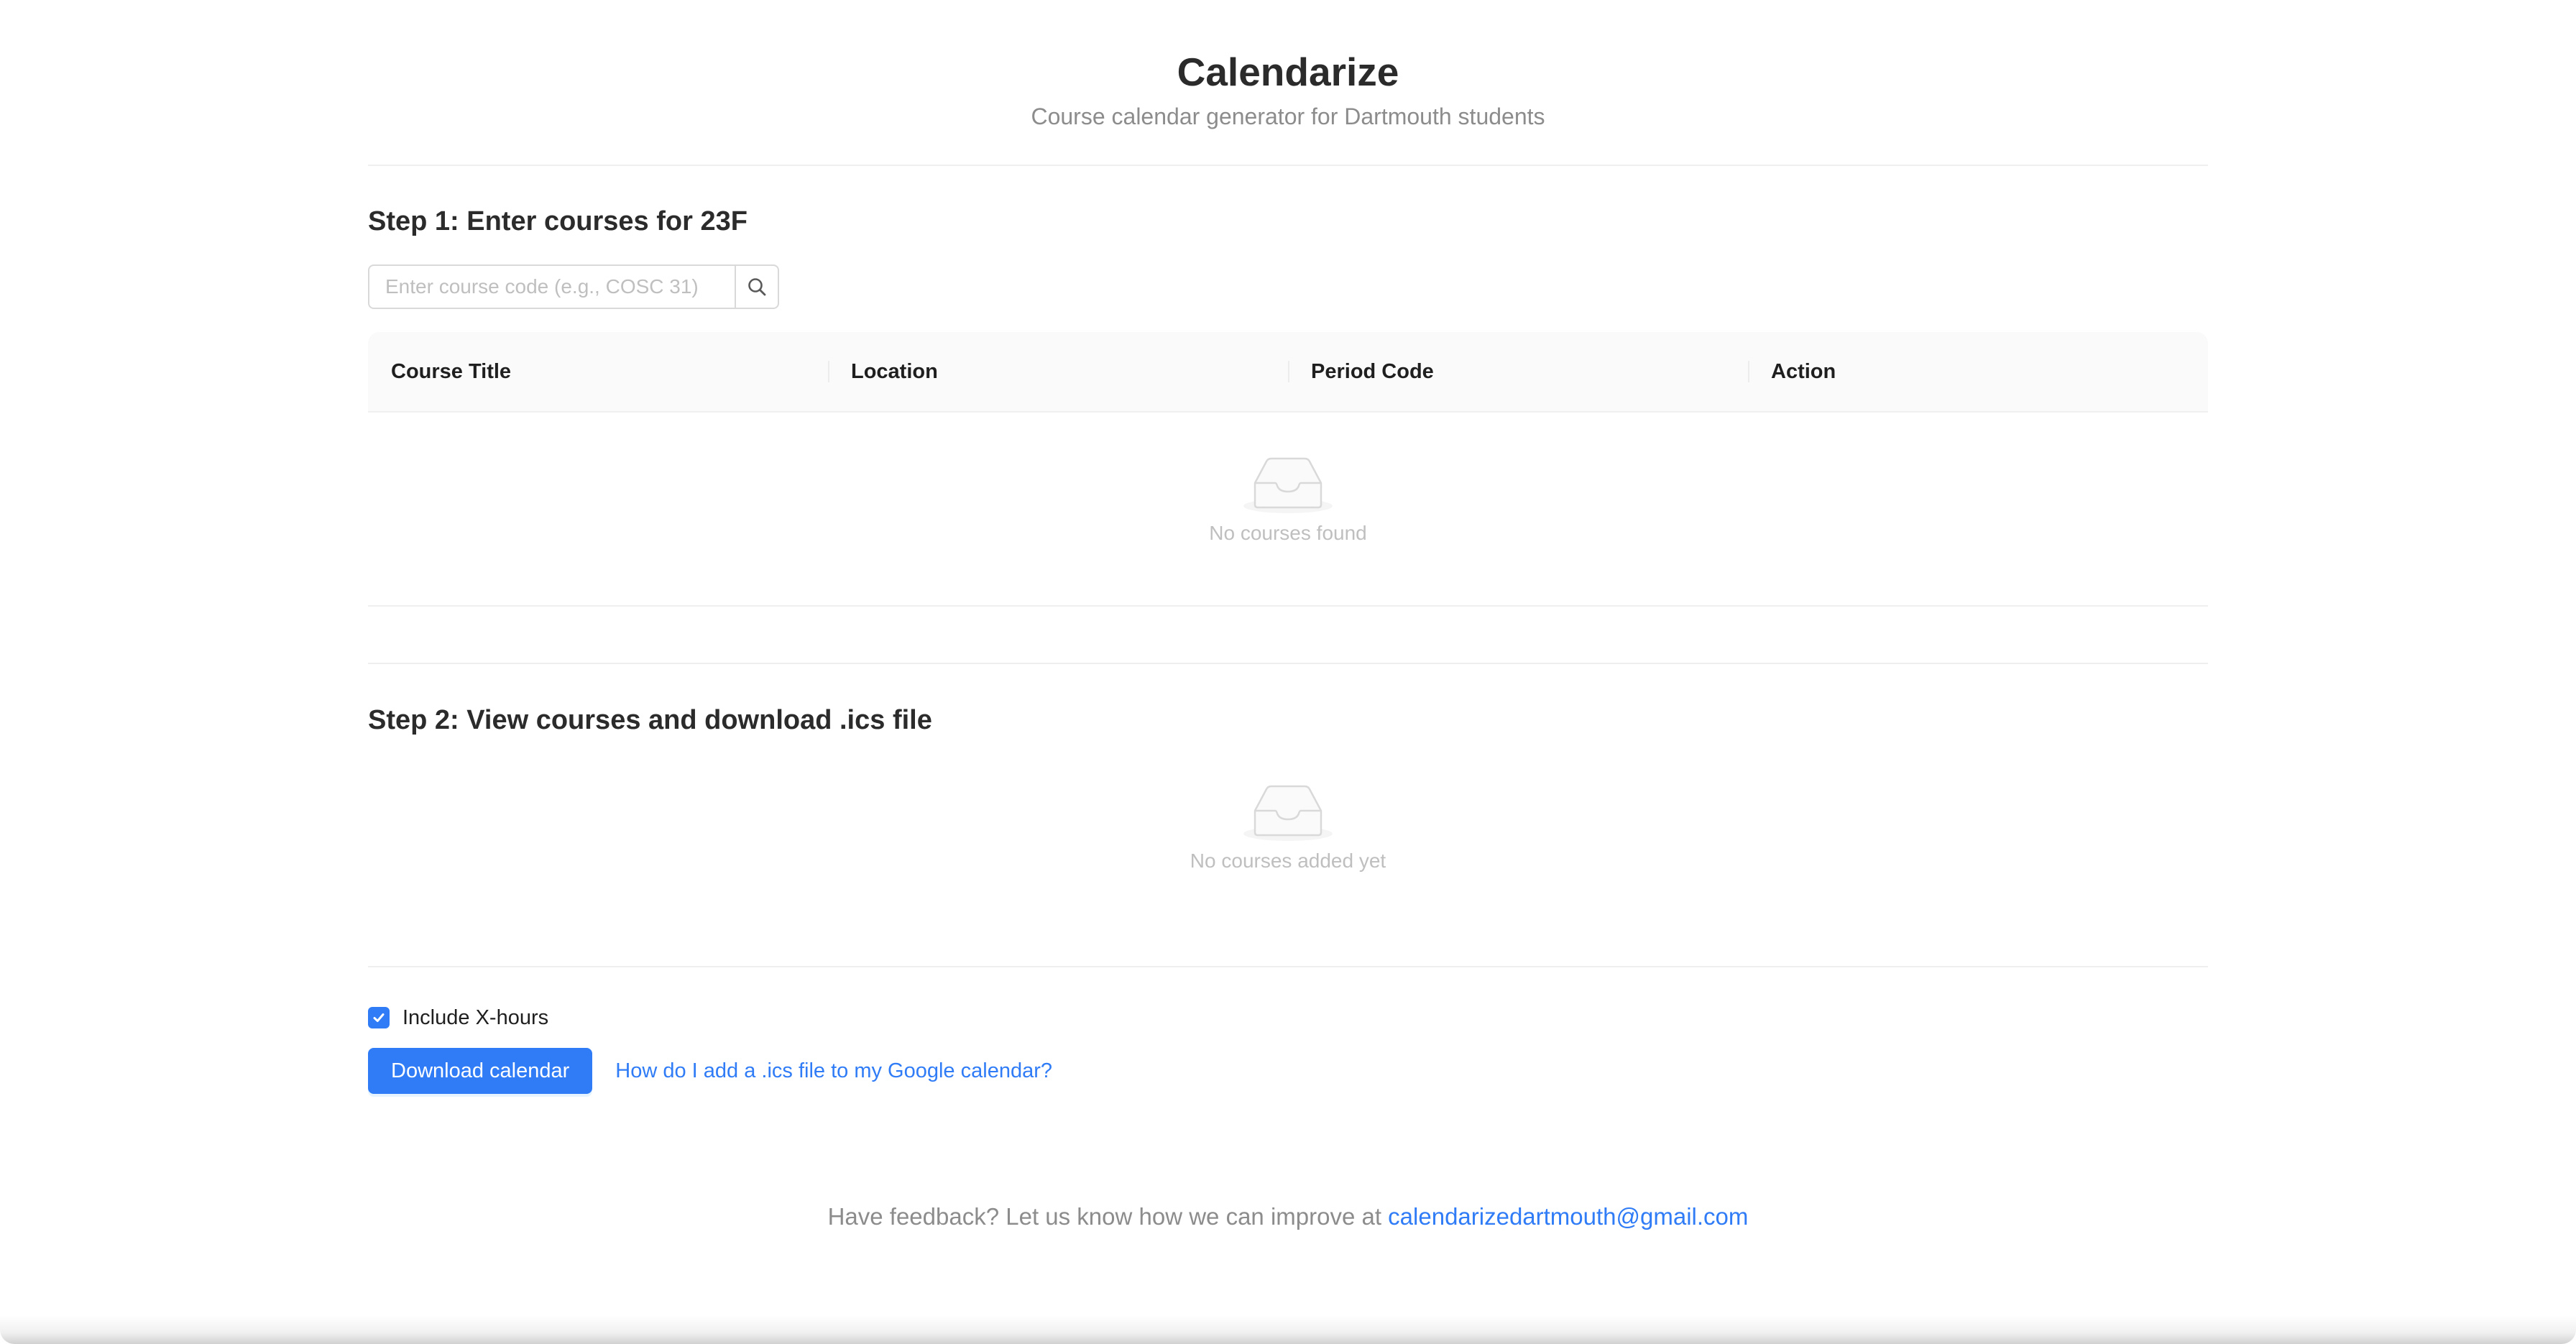 The height and width of the screenshot is (1344, 2576). What do you see at coordinates (1288, 967) in the screenshot?
I see `options-divider` at bounding box center [1288, 967].